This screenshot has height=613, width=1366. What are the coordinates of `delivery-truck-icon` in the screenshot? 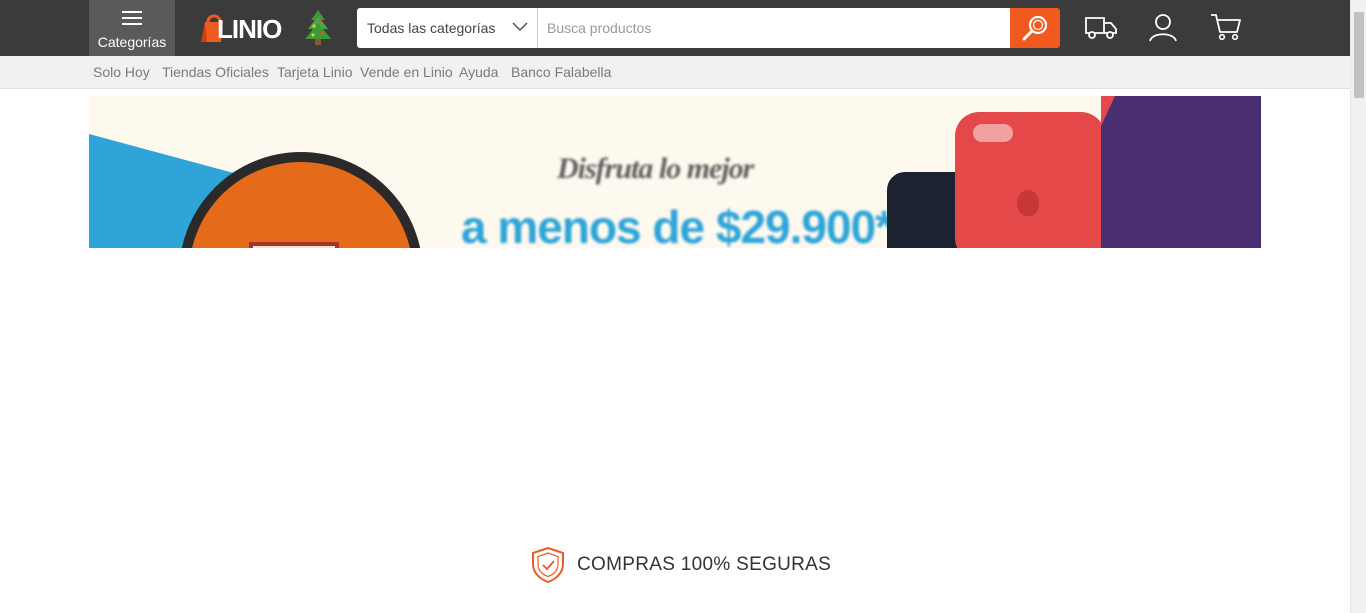 It's located at (1101, 27).